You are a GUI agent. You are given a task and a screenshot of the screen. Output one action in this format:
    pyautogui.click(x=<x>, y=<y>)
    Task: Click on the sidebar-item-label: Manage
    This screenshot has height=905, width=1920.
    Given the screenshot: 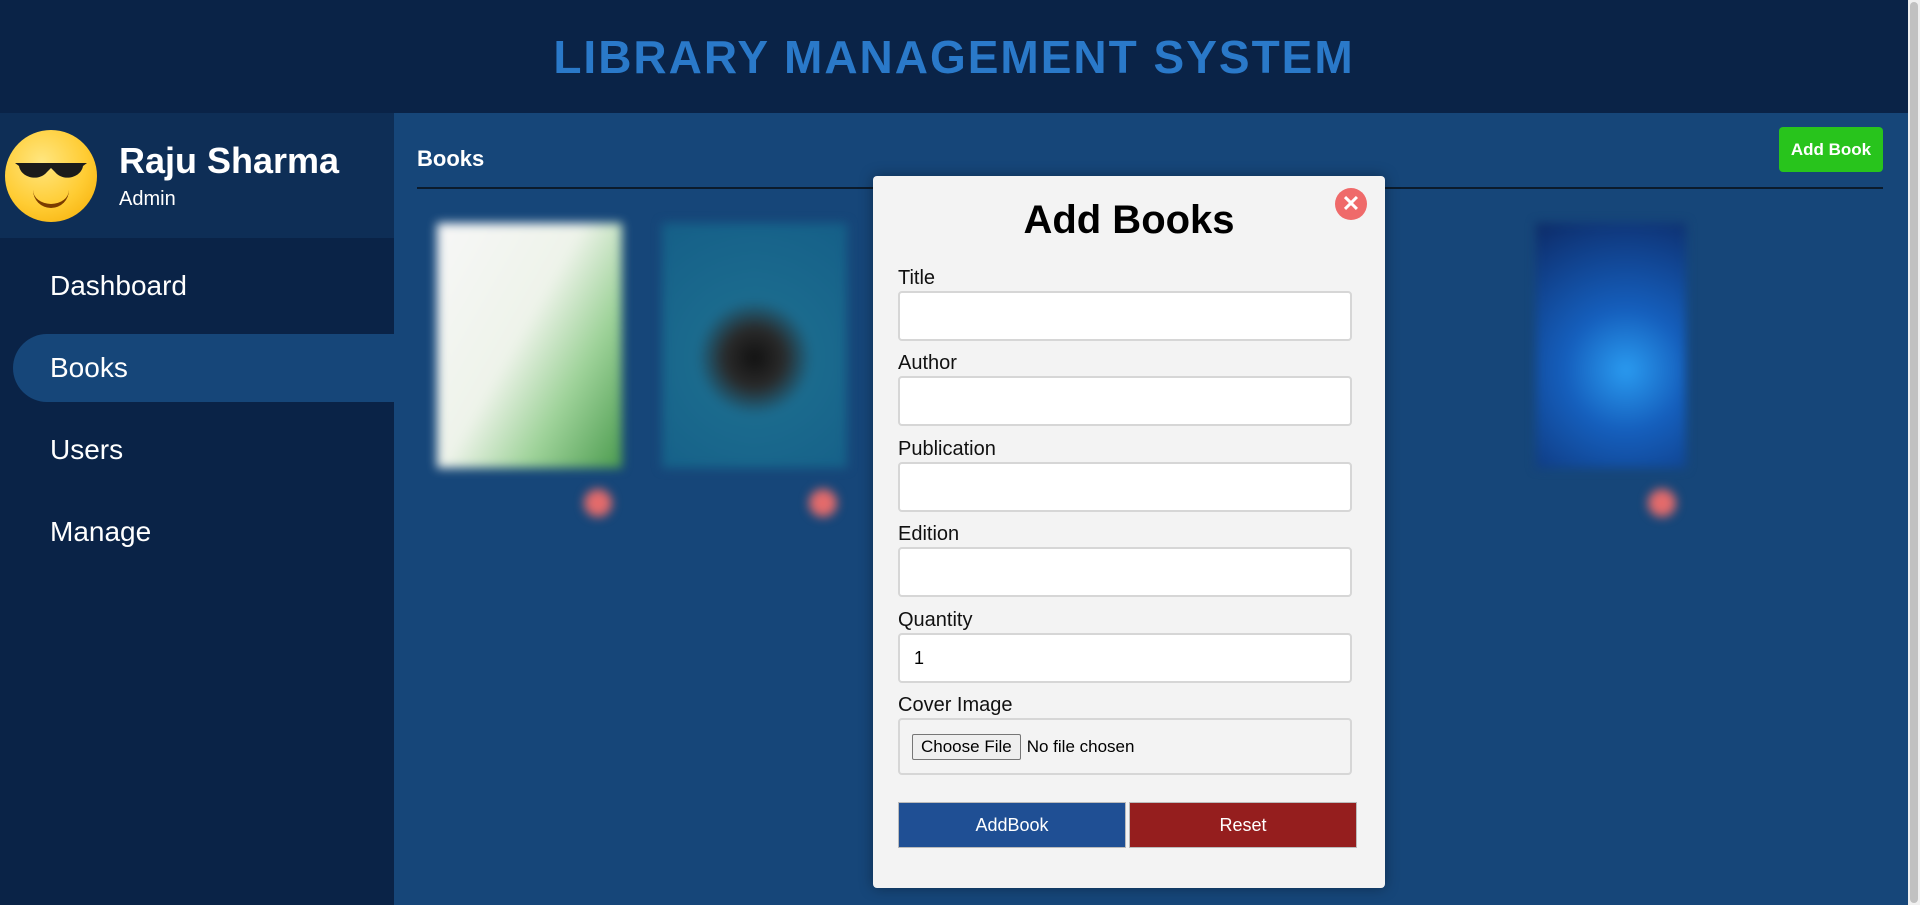 What is the action you would take?
    pyautogui.click(x=101, y=531)
    